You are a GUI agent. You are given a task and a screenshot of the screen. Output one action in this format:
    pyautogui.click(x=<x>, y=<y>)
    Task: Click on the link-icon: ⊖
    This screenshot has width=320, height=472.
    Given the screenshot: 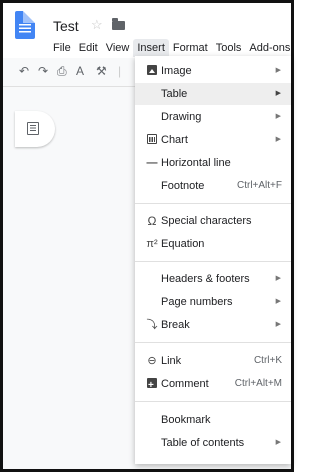 What is the action you would take?
    pyautogui.click(x=152, y=361)
    